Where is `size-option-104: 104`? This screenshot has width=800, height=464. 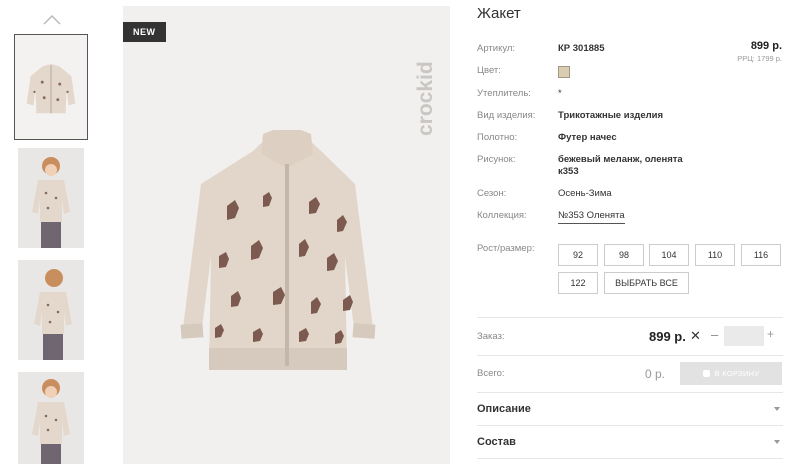
size-option-104: 104 is located at coordinates (669, 255).